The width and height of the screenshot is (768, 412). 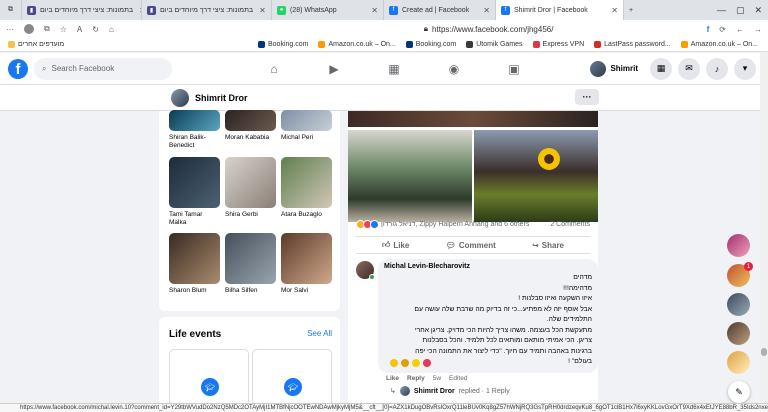 I want to click on life-events-title: Life events, so click(x=195, y=334).